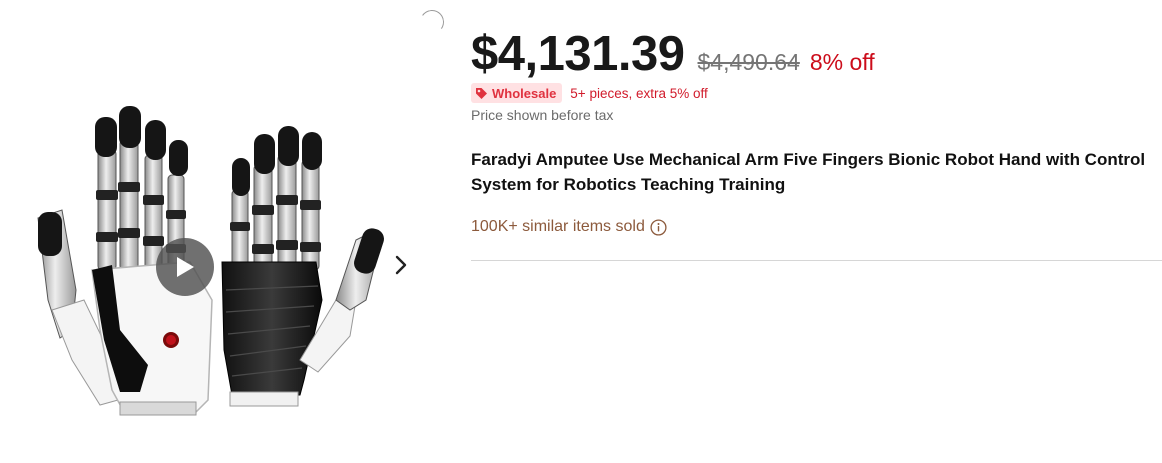 This screenshot has height=463, width=1162. Describe the element at coordinates (578, 54) in the screenshot. I see `current-price: $4,131.39` at that location.